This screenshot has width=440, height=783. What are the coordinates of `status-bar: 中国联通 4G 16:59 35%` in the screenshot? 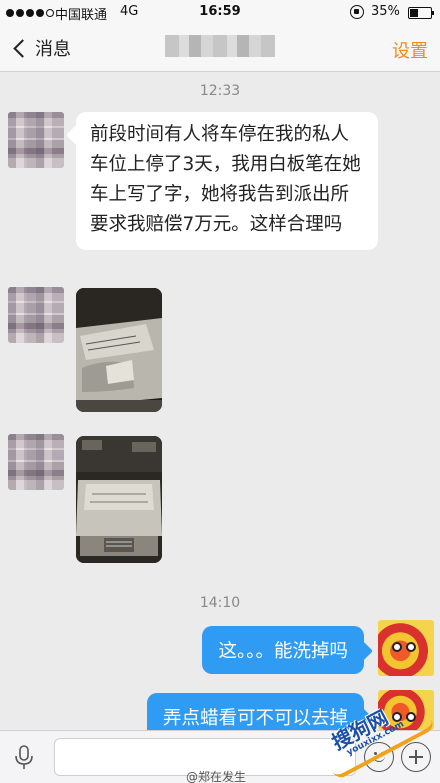 It's located at (220, 13).